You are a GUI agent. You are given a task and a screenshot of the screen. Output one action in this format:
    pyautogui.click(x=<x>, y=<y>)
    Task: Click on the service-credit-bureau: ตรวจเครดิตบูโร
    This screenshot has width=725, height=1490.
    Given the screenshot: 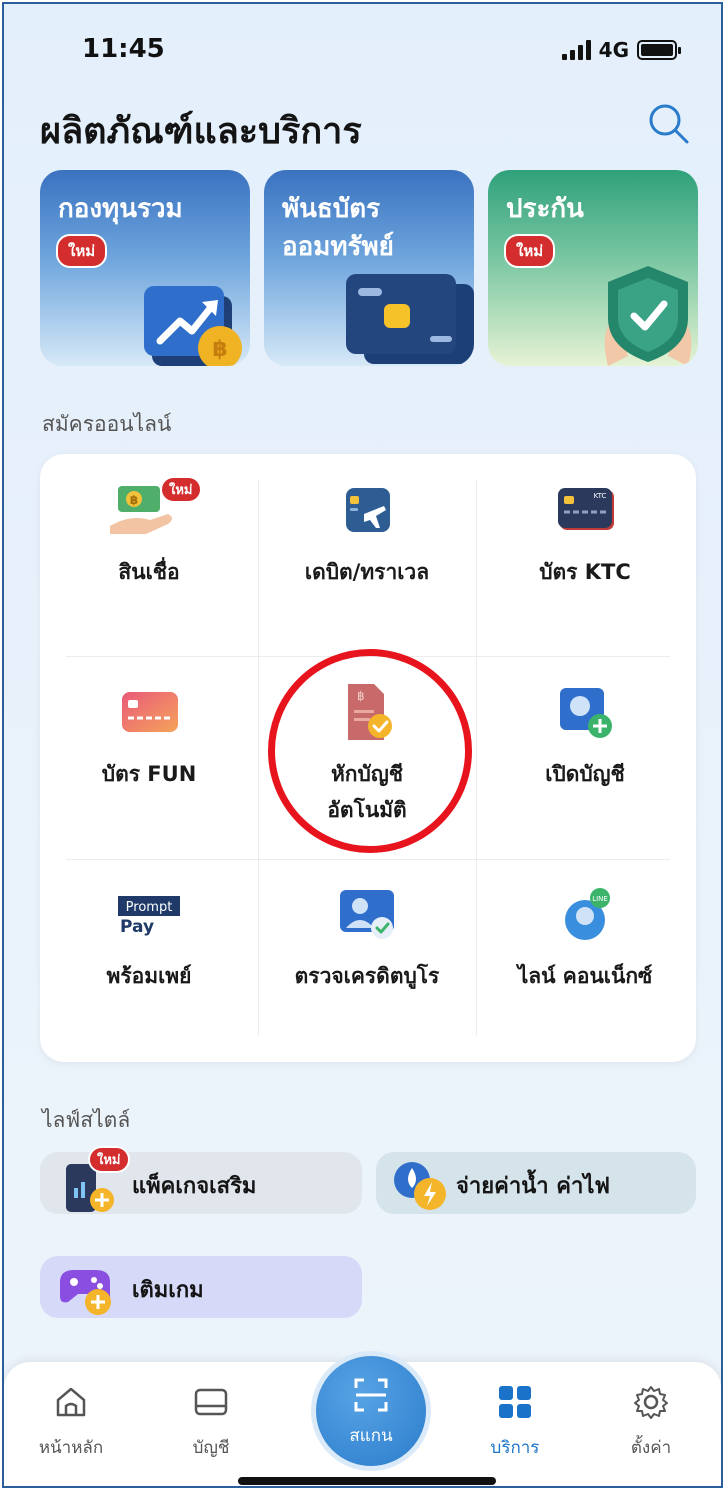 What is the action you would take?
    pyautogui.click(x=367, y=939)
    